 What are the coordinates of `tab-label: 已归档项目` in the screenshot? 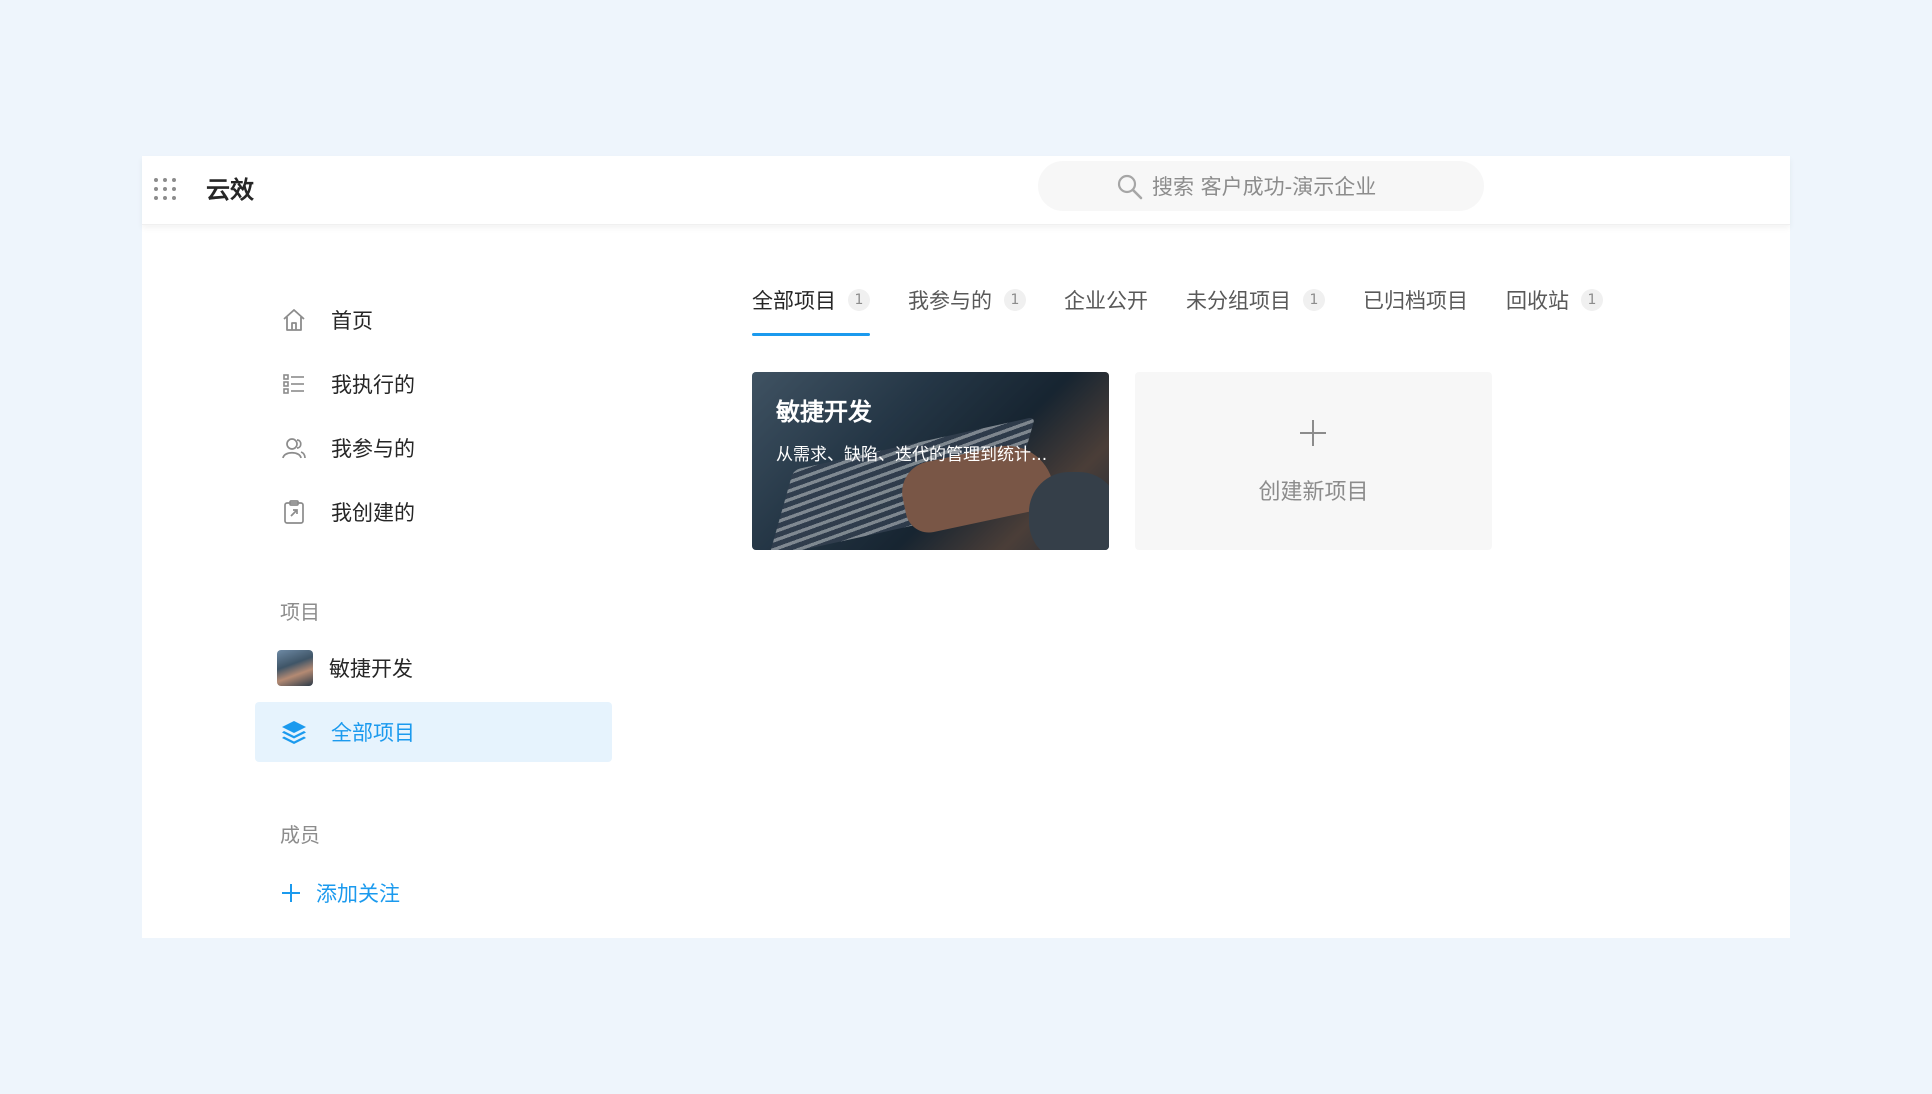 It's located at (1415, 301).